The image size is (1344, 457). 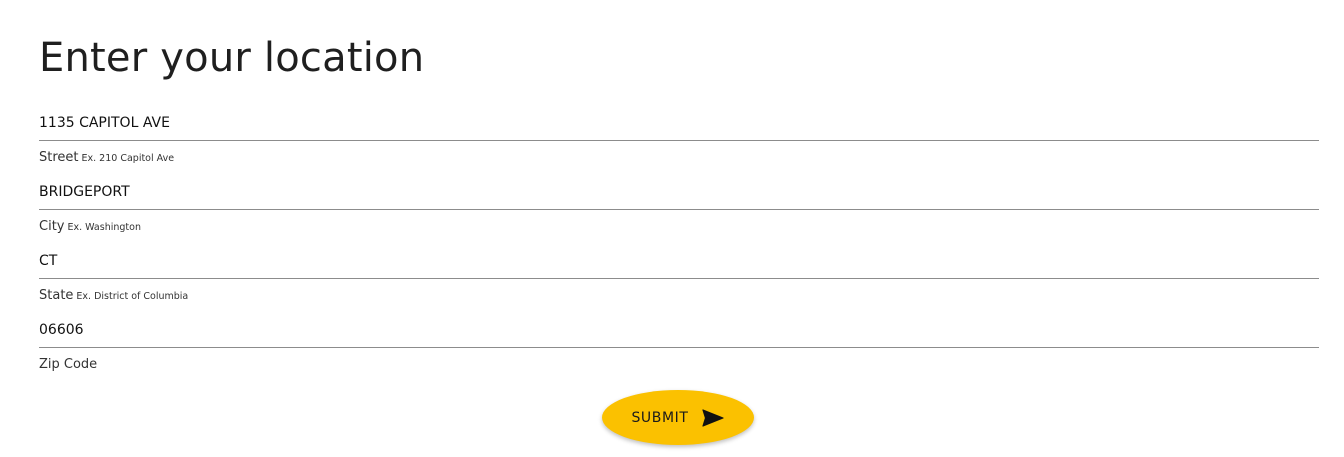 I want to click on city-label-text: City, so click(x=52, y=226).